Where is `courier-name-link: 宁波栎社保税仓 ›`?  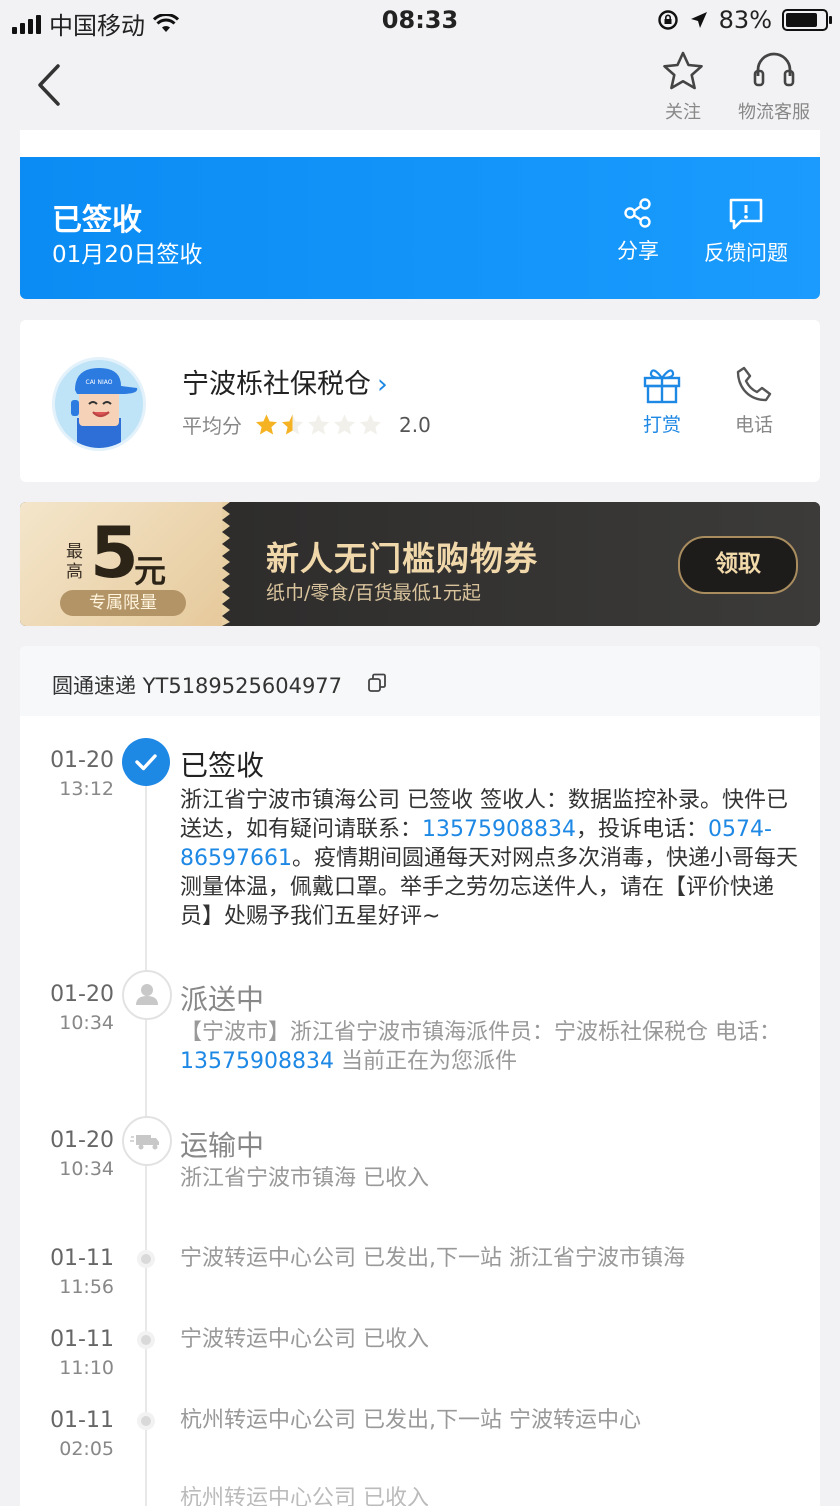
courier-name-link: 宁波栎社保税仓 › is located at coordinates (285, 381).